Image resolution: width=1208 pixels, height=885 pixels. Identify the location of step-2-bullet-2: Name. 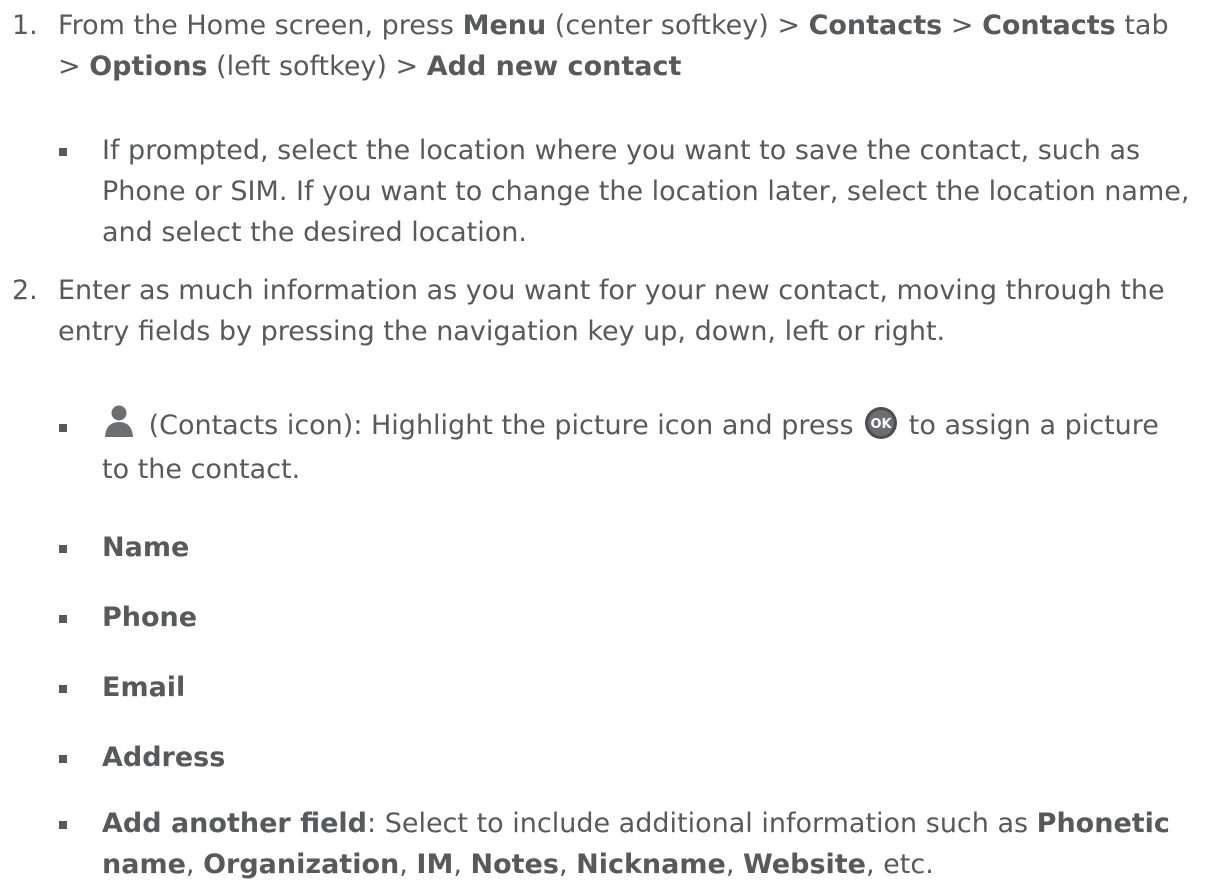
(597, 547).